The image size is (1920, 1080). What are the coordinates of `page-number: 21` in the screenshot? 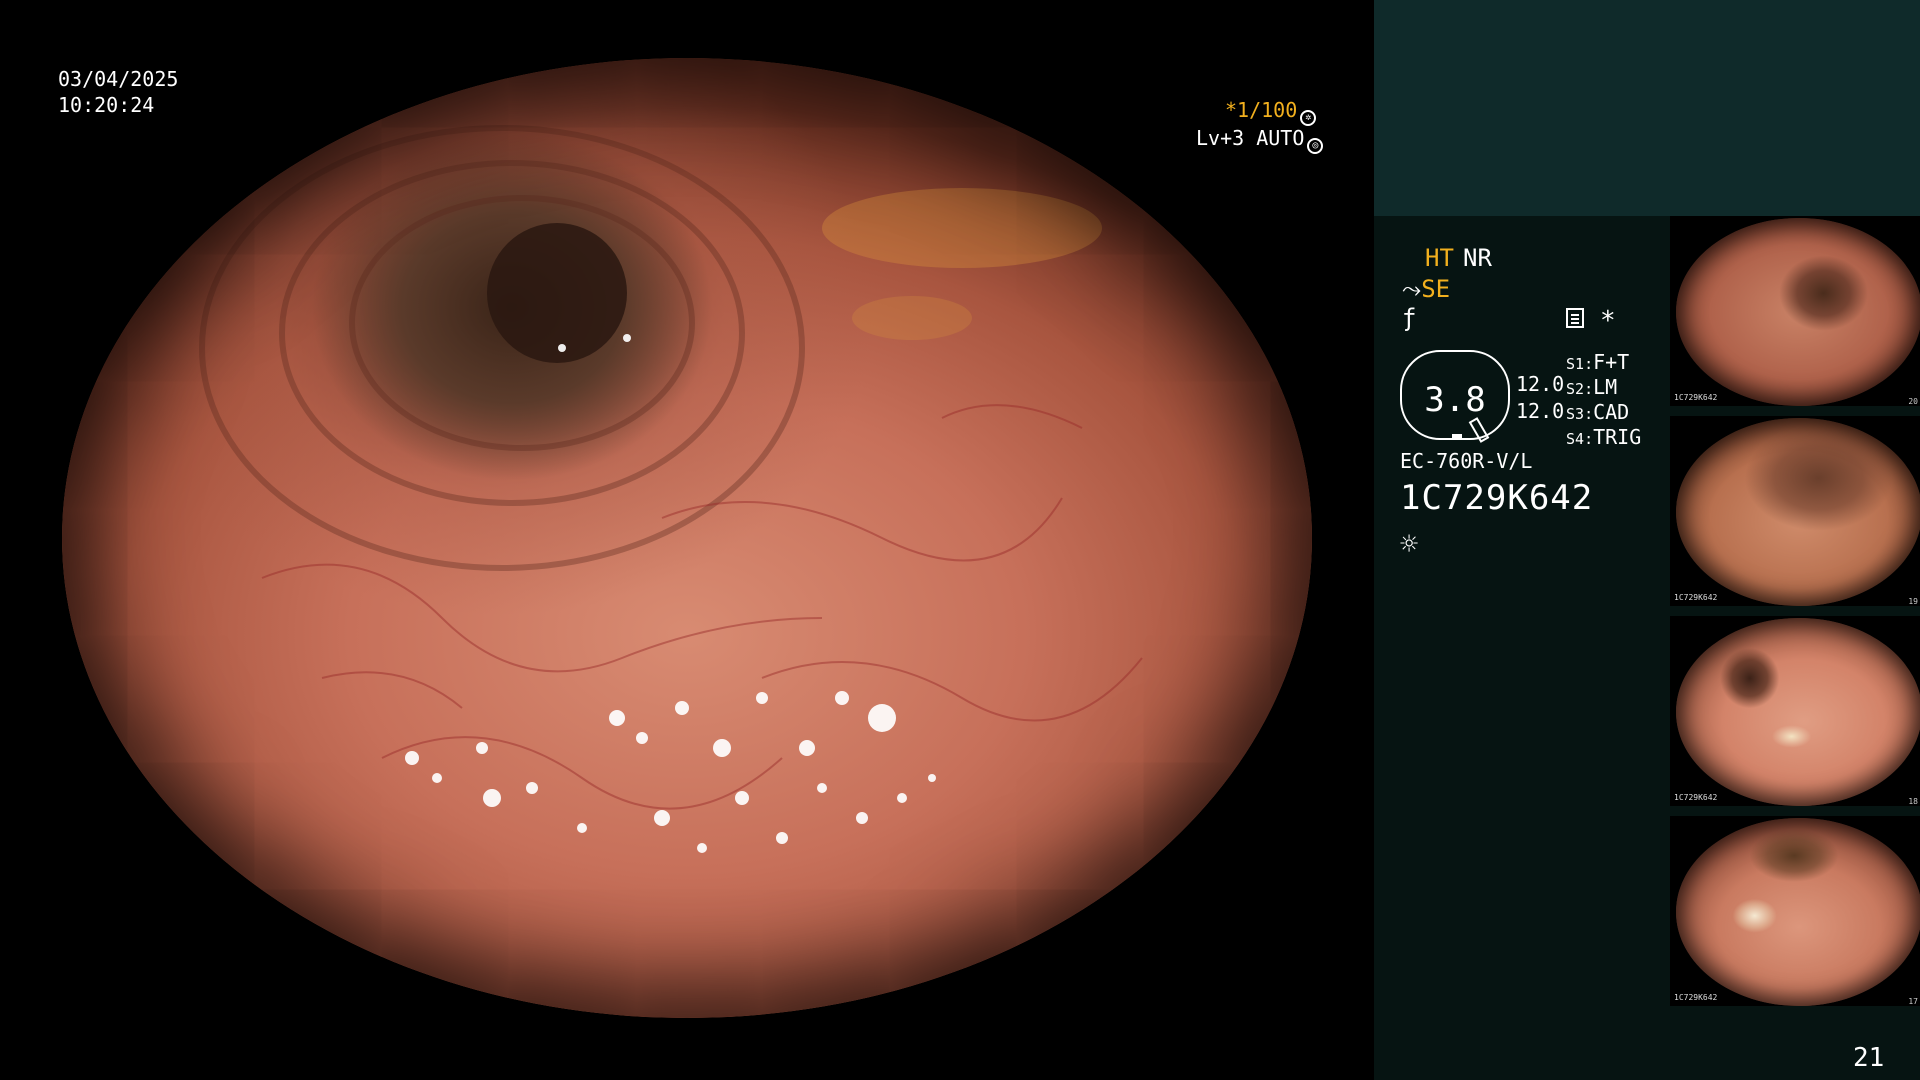 It's located at (1869, 1058).